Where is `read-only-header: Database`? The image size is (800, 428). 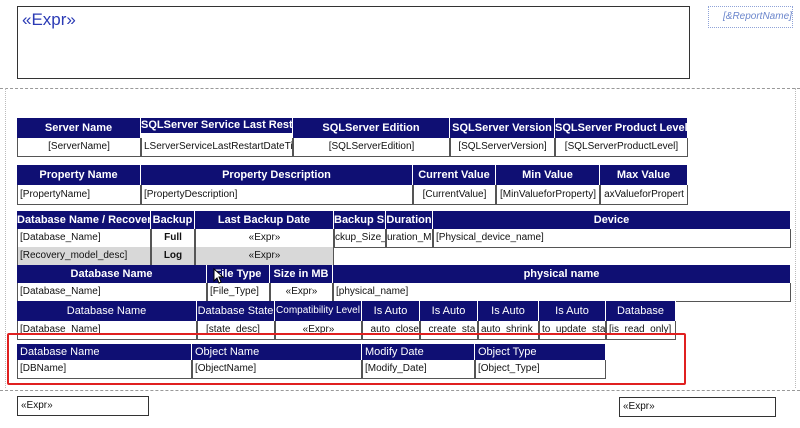 read-only-header: Database is located at coordinates (641, 311).